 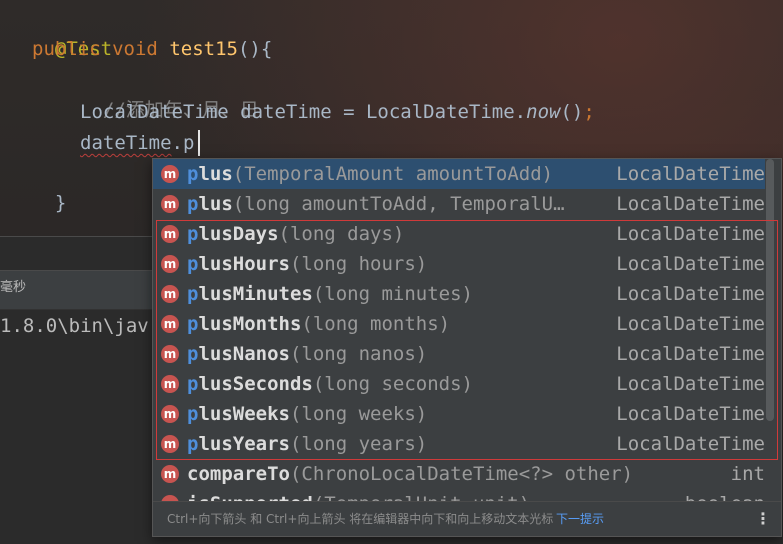 I want to click on keyword-void: void, so click(x=135, y=49).